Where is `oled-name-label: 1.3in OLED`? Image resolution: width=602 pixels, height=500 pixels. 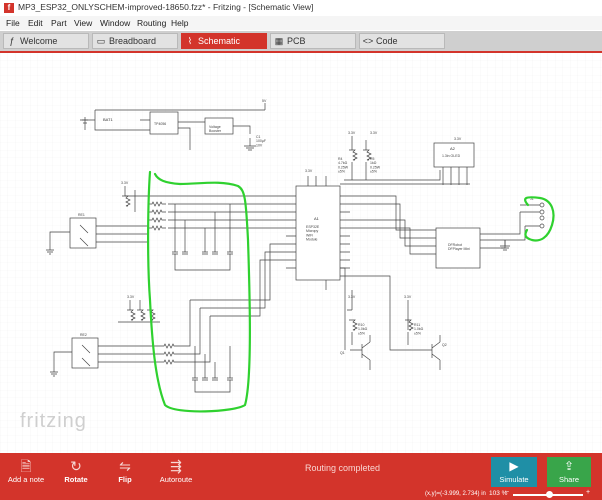 oled-name-label: 1.3in OLED is located at coordinates (451, 156).